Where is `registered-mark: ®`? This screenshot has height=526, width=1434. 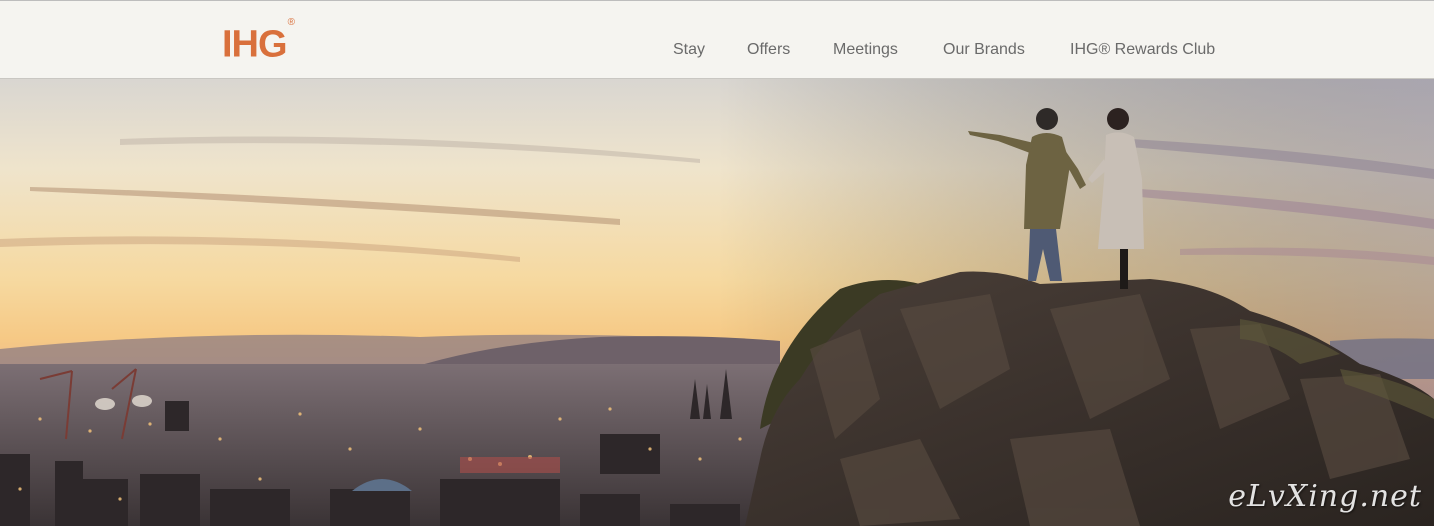 registered-mark: ® is located at coordinates (291, 22).